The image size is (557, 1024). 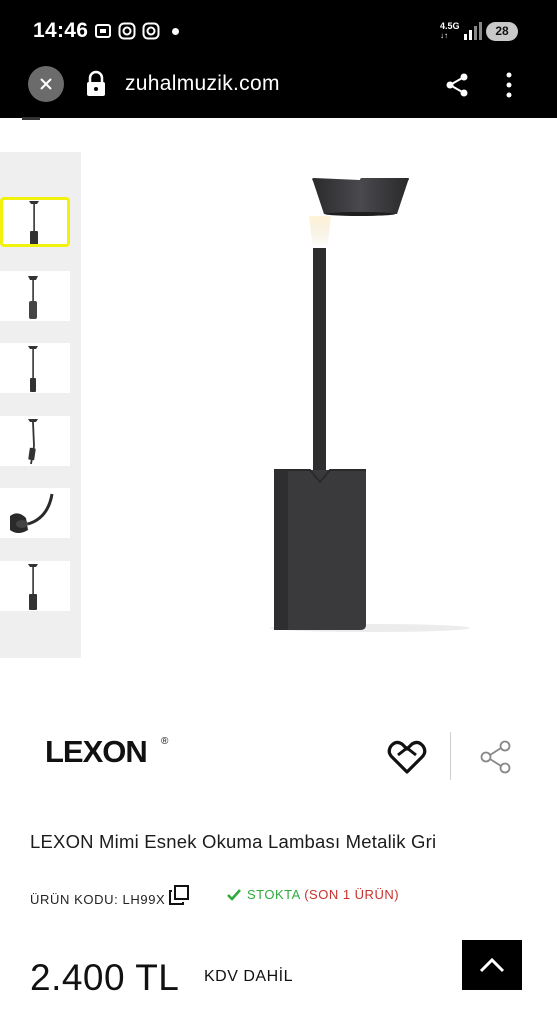 I want to click on product-price: 2.400 TL, so click(x=105, y=977).